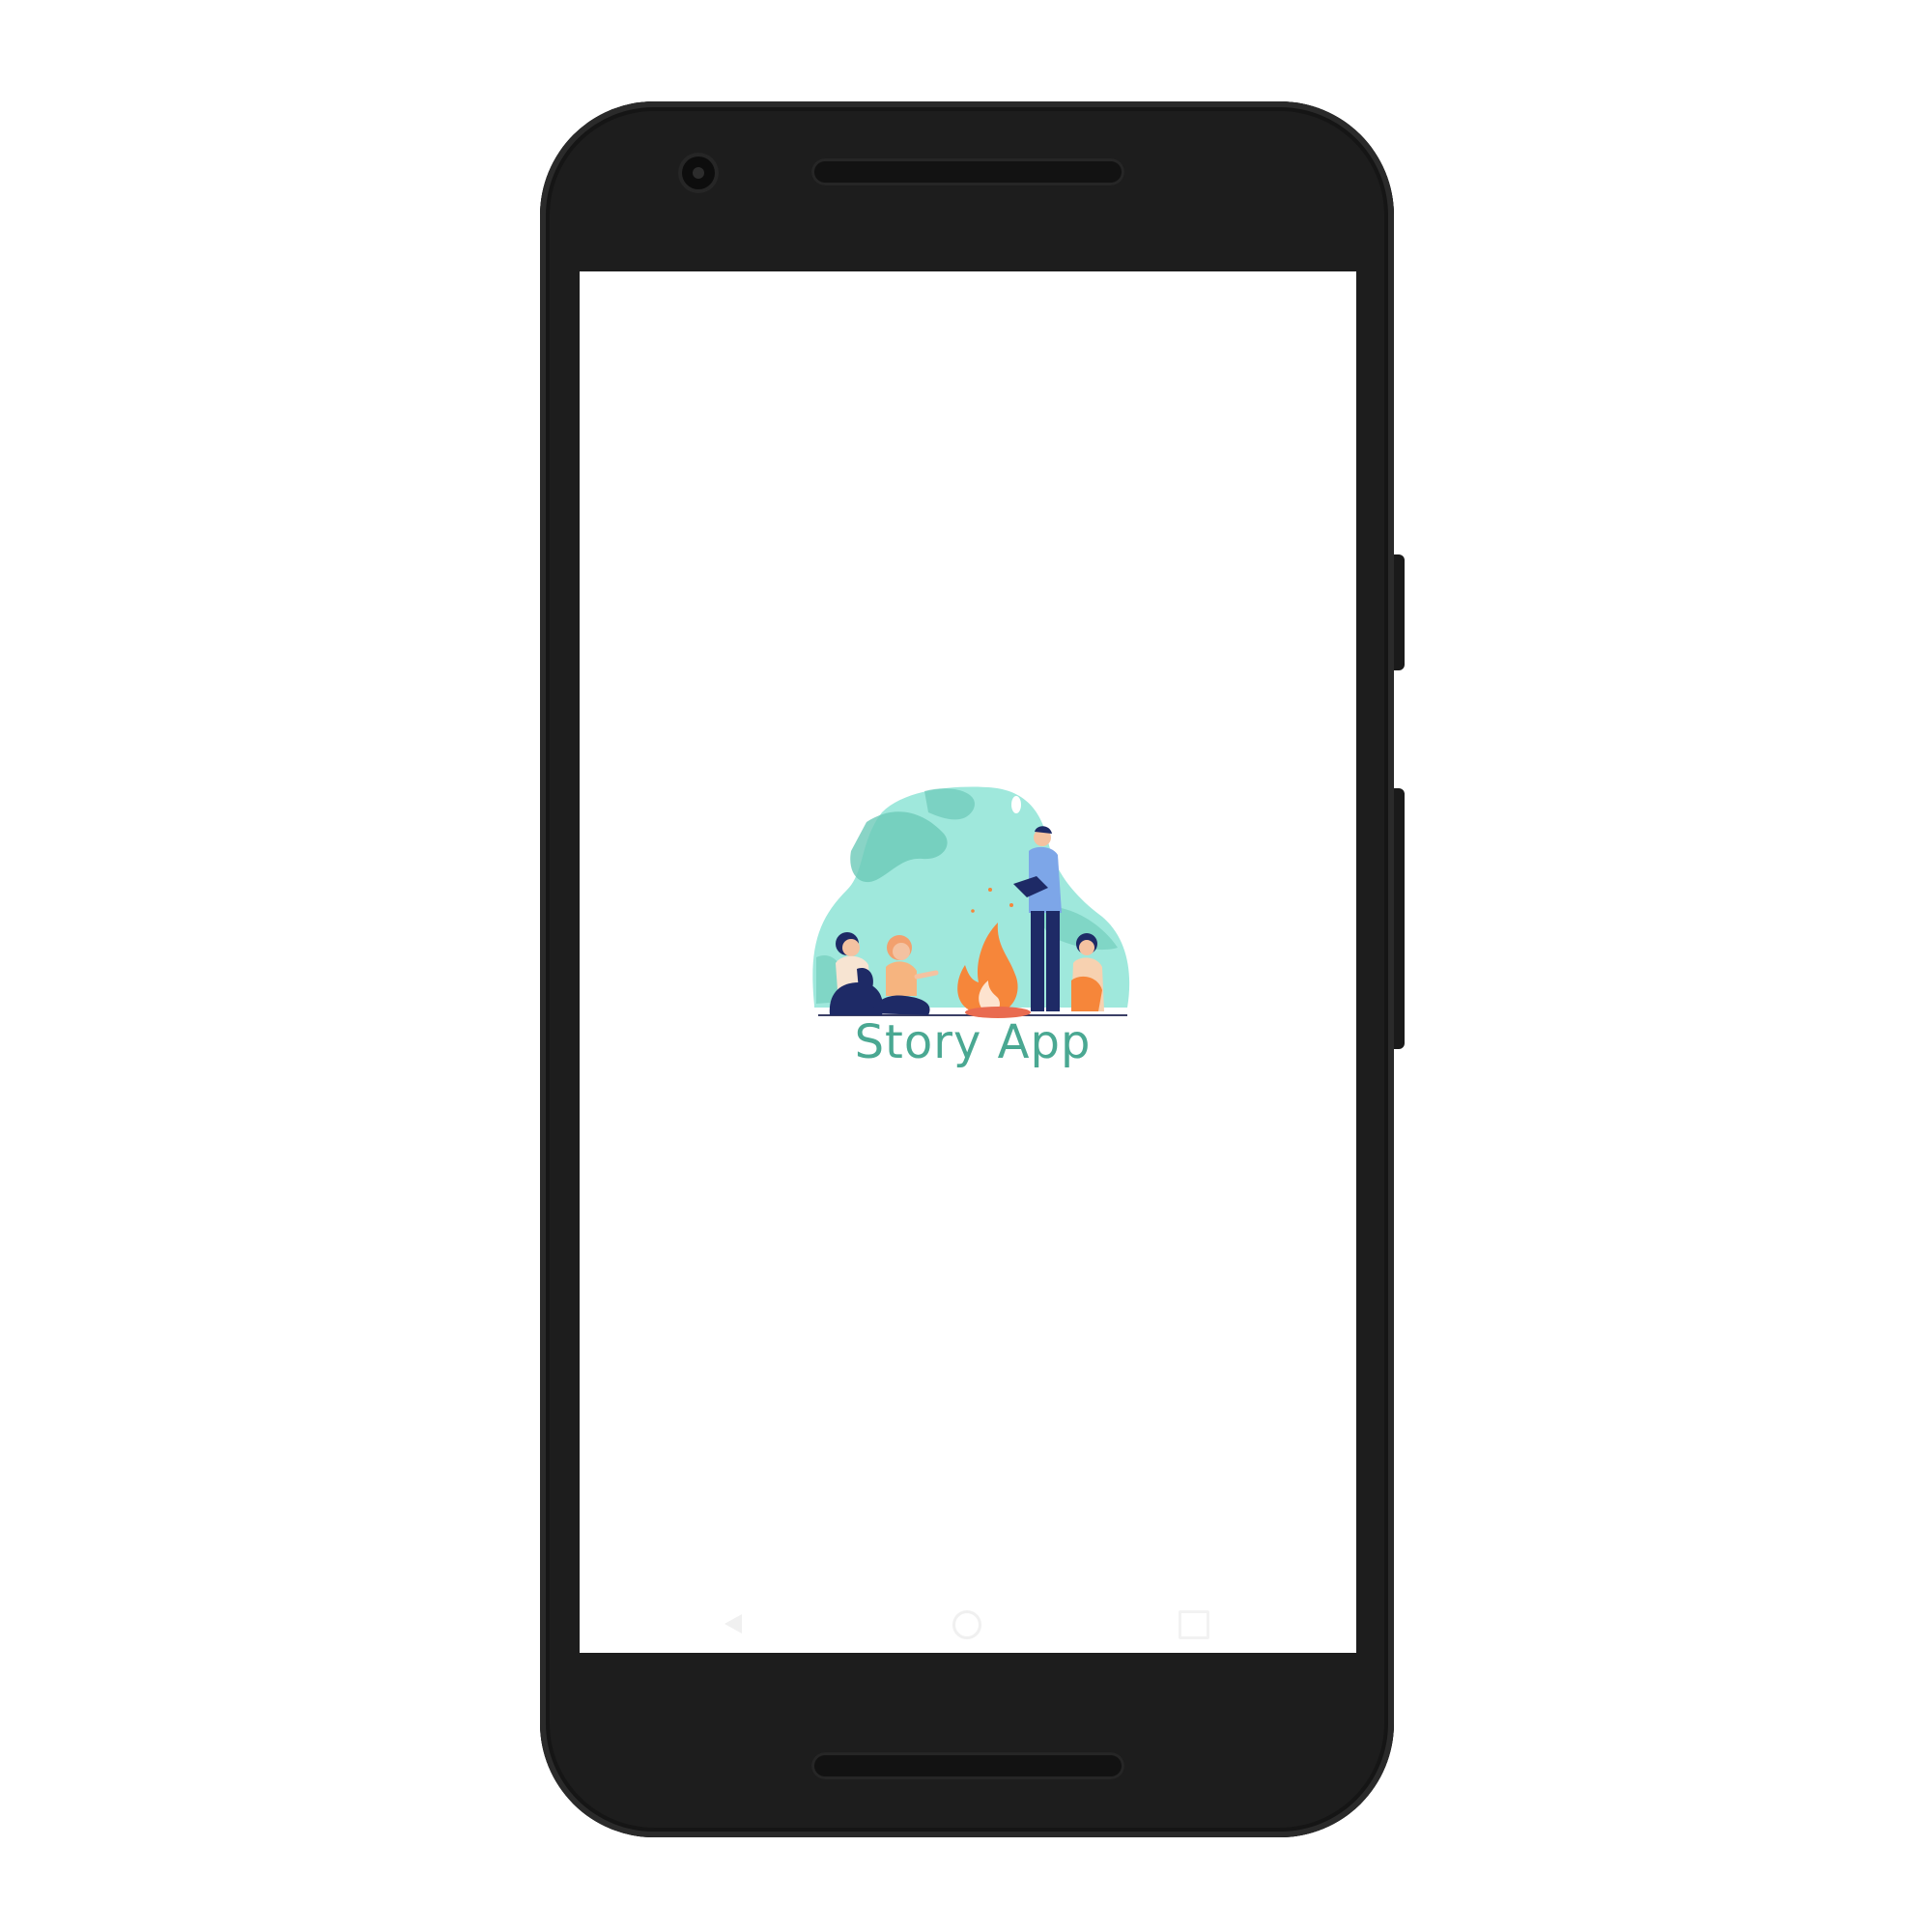 The width and height of the screenshot is (1932, 1932). I want to click on top-speaker-grille, so click(967, 171).